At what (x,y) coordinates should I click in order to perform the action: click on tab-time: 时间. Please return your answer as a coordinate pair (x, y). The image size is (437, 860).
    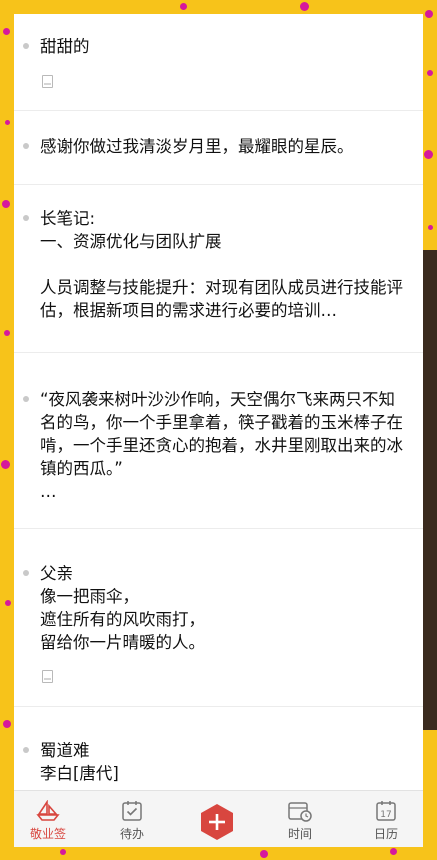
    Looking at the image, I should click on (300, 819).